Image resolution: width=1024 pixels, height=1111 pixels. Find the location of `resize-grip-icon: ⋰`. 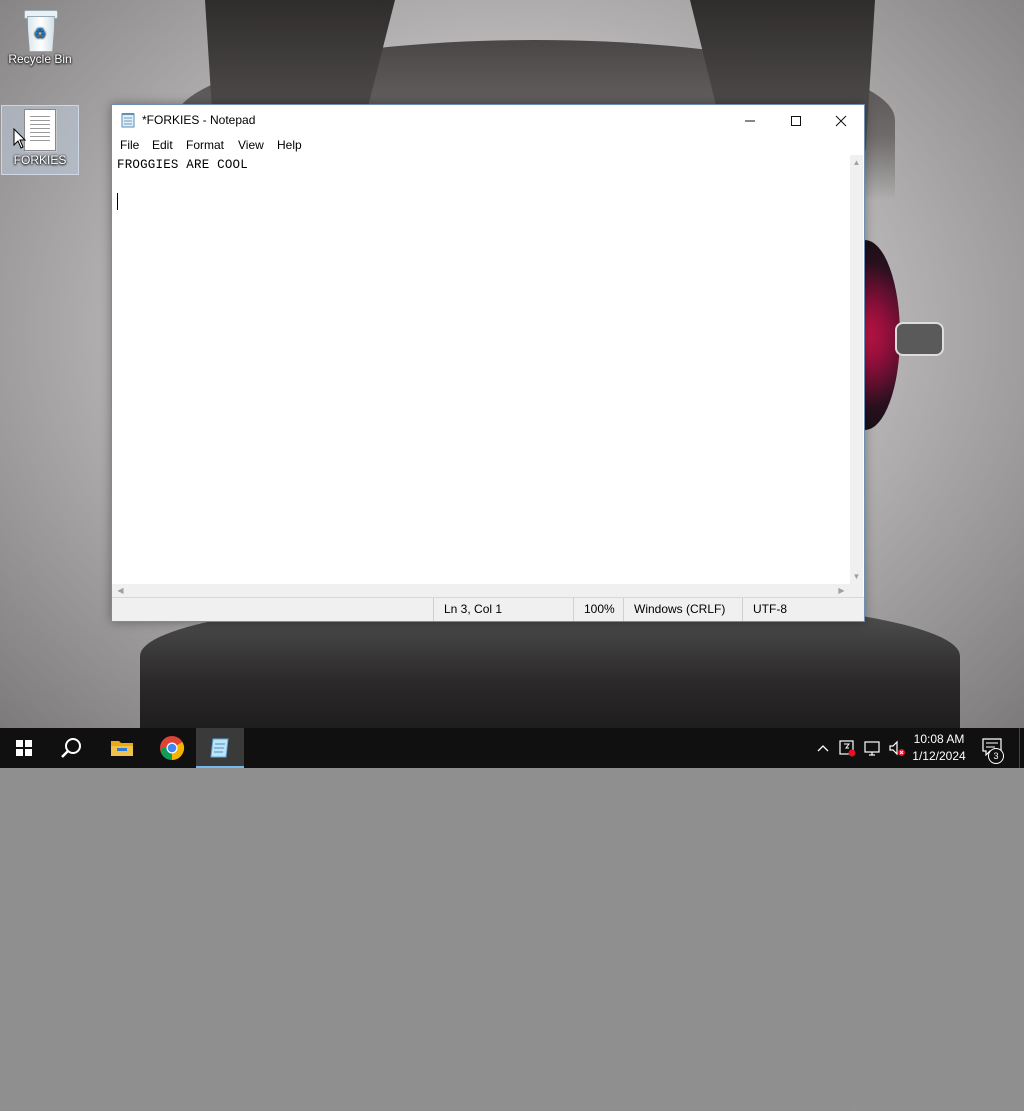

resize-grip-icon: ⋰ is located at coordinates (857, 1106).